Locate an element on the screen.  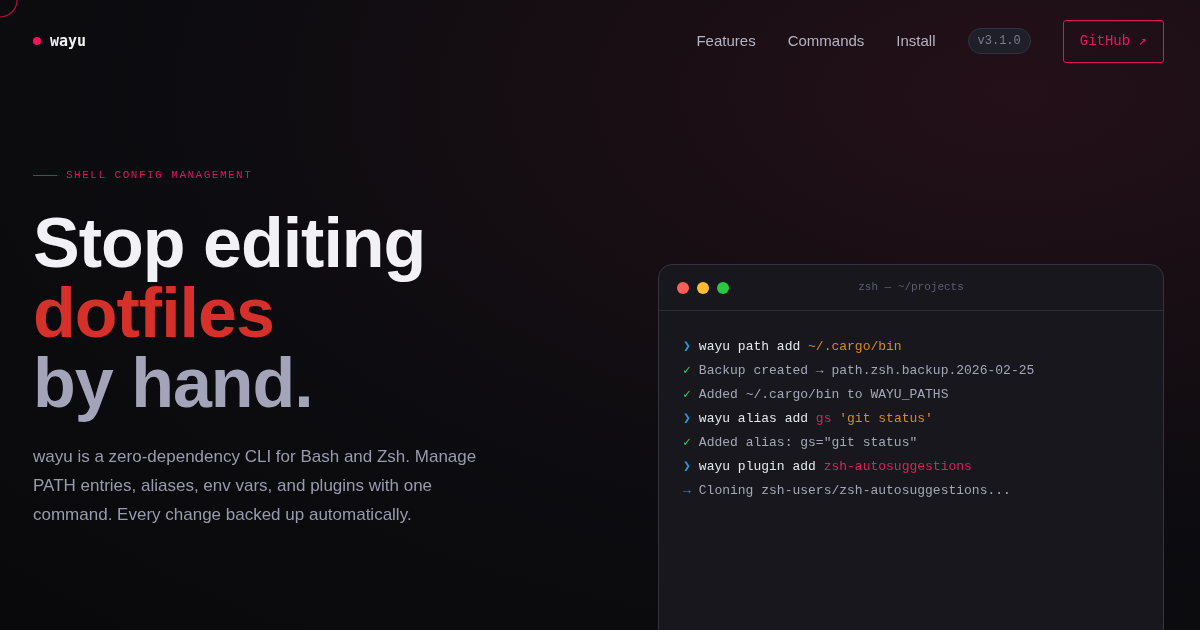
hero-description: wayu is a zero-dependency CLI for Bash and Zsh. Manage PATH entries, aliases, env vars, and plugins with one command. Every change backed up automatically. is located at coordinates (255, 485).